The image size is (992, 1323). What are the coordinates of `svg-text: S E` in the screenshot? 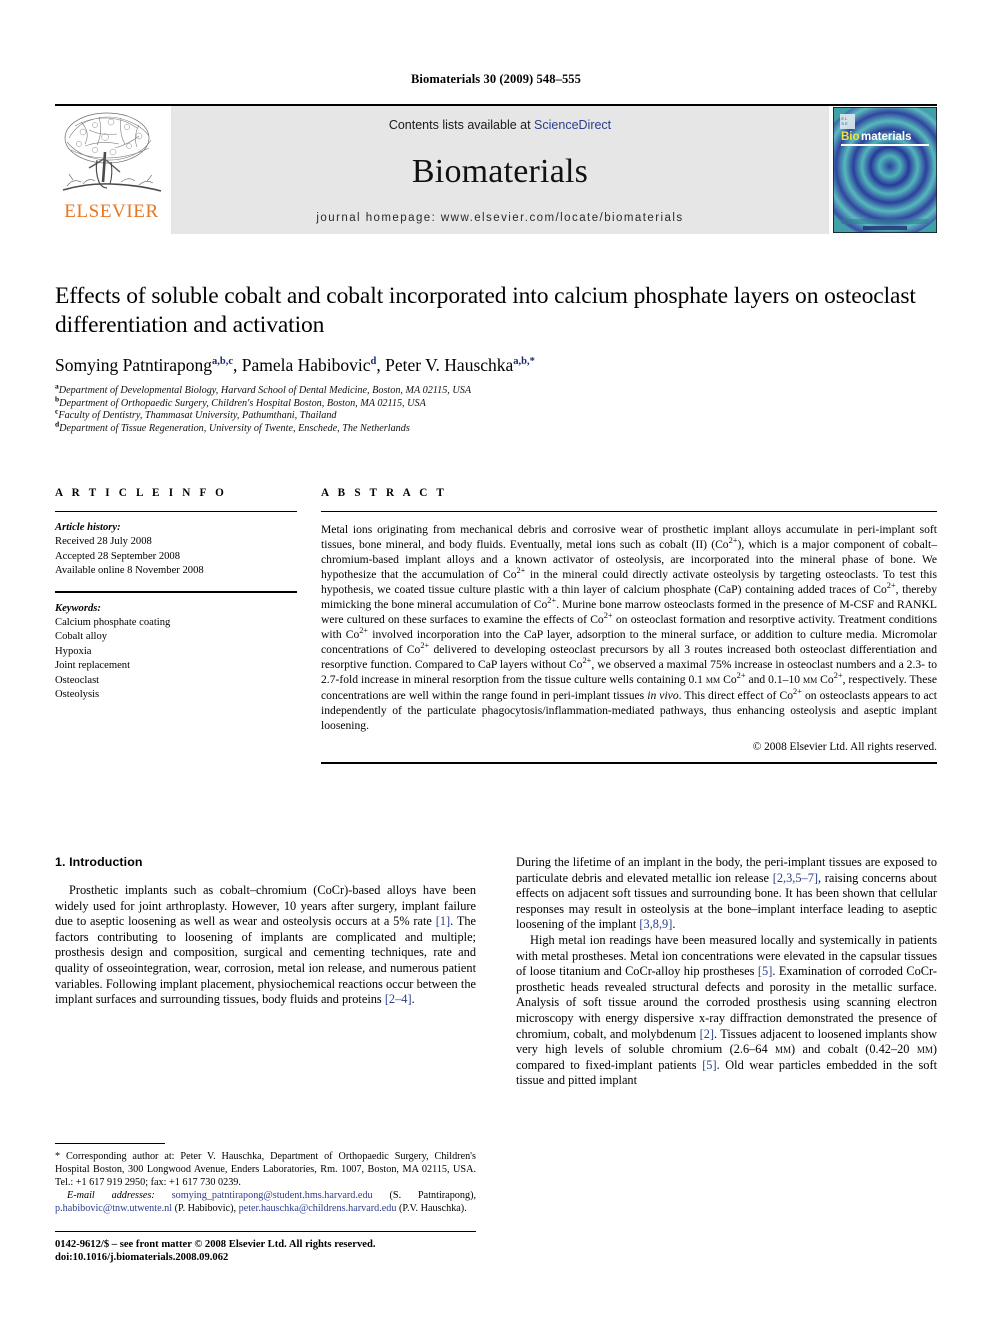 It's located at (844, 123).